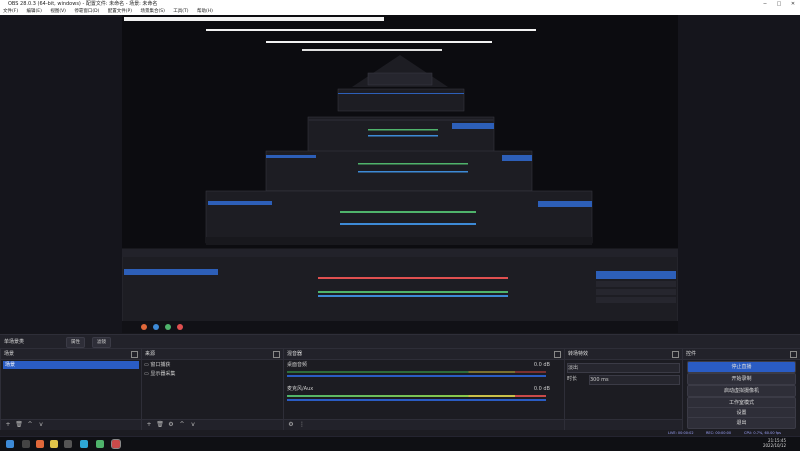  What do you see at coordinates (741, 423) in the screenshot?
I see `exit-button: 退出` at bounding box center [741, 423].